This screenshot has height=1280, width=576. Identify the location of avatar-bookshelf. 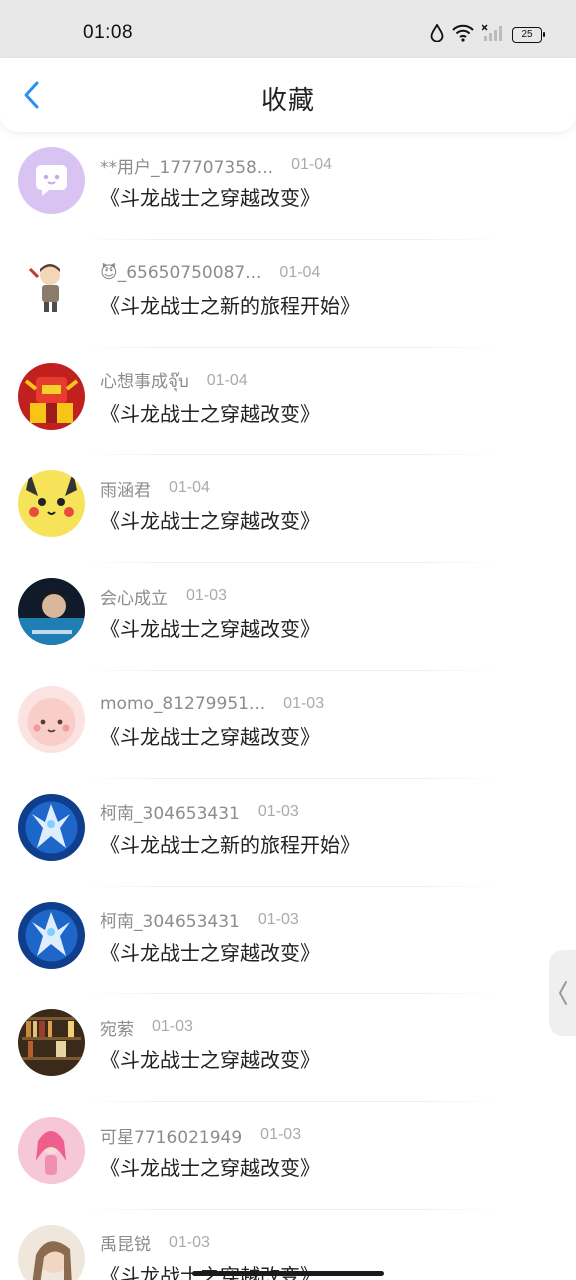
(51, 1043).